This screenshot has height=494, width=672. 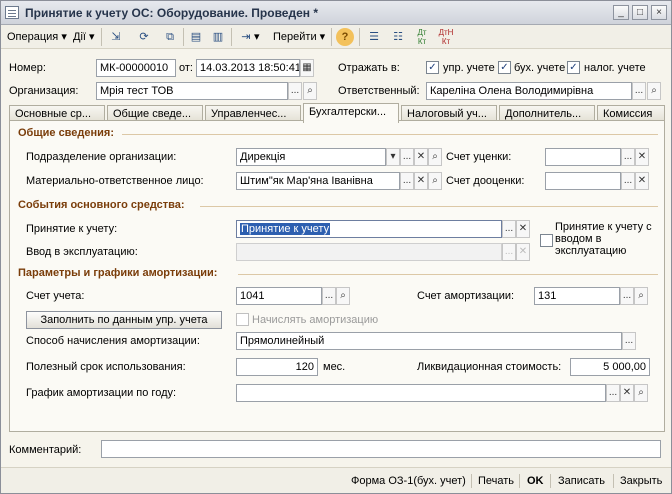 What do you see at coordinates (573, 67) in the screenshot?
I see `reflect-tax-checkbox: ✓` at bounding box center [573, 67].